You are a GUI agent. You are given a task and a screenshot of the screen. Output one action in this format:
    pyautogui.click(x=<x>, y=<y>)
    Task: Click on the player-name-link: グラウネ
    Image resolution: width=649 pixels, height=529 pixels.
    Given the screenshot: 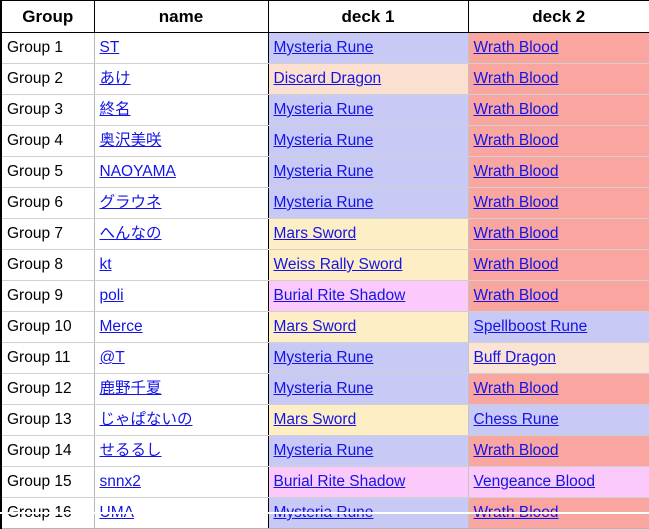 What is the action you would take?
    pyautogui.click(x=131, y=202)
    